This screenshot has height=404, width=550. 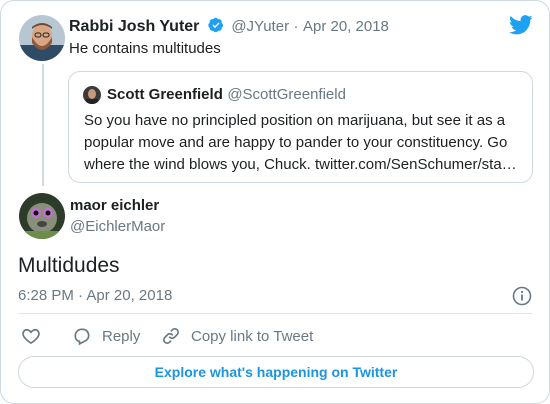 What do you see at coordinates (260, 26) in the screenshot?
I see `parent-author-handle: @JYuter` at bounding box center [260, 26].